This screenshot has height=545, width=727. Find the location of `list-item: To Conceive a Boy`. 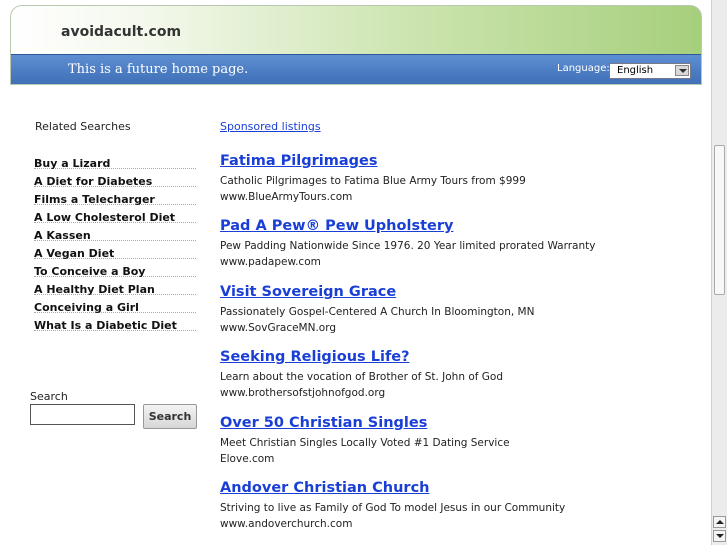

list-item: To Conceive a Boy is located at coordinates (115, 269).